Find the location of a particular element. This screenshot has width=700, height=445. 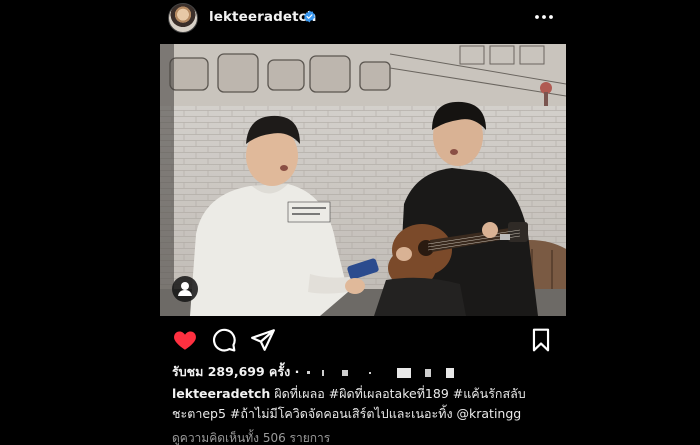

verified-badge-icon is located at coordinates (309, 16).